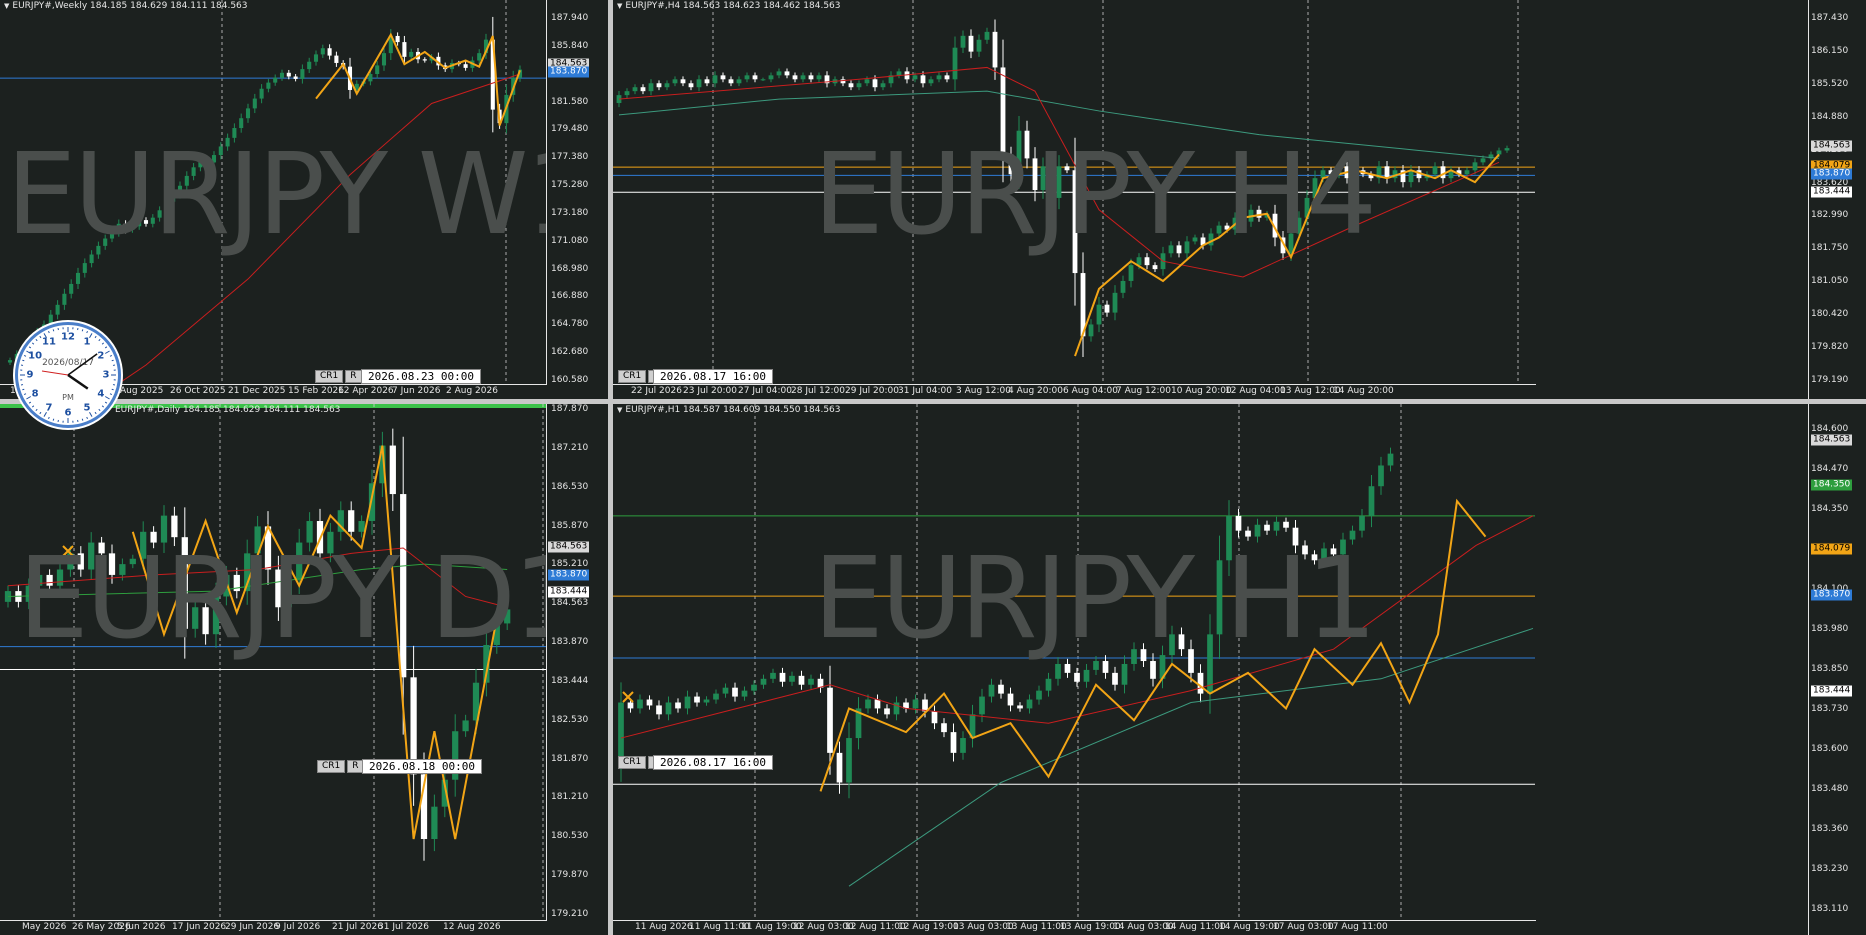 This screenshot has height=935, width=1866. I want to click on price-tick-label: 180.420, so click(1830, 314).